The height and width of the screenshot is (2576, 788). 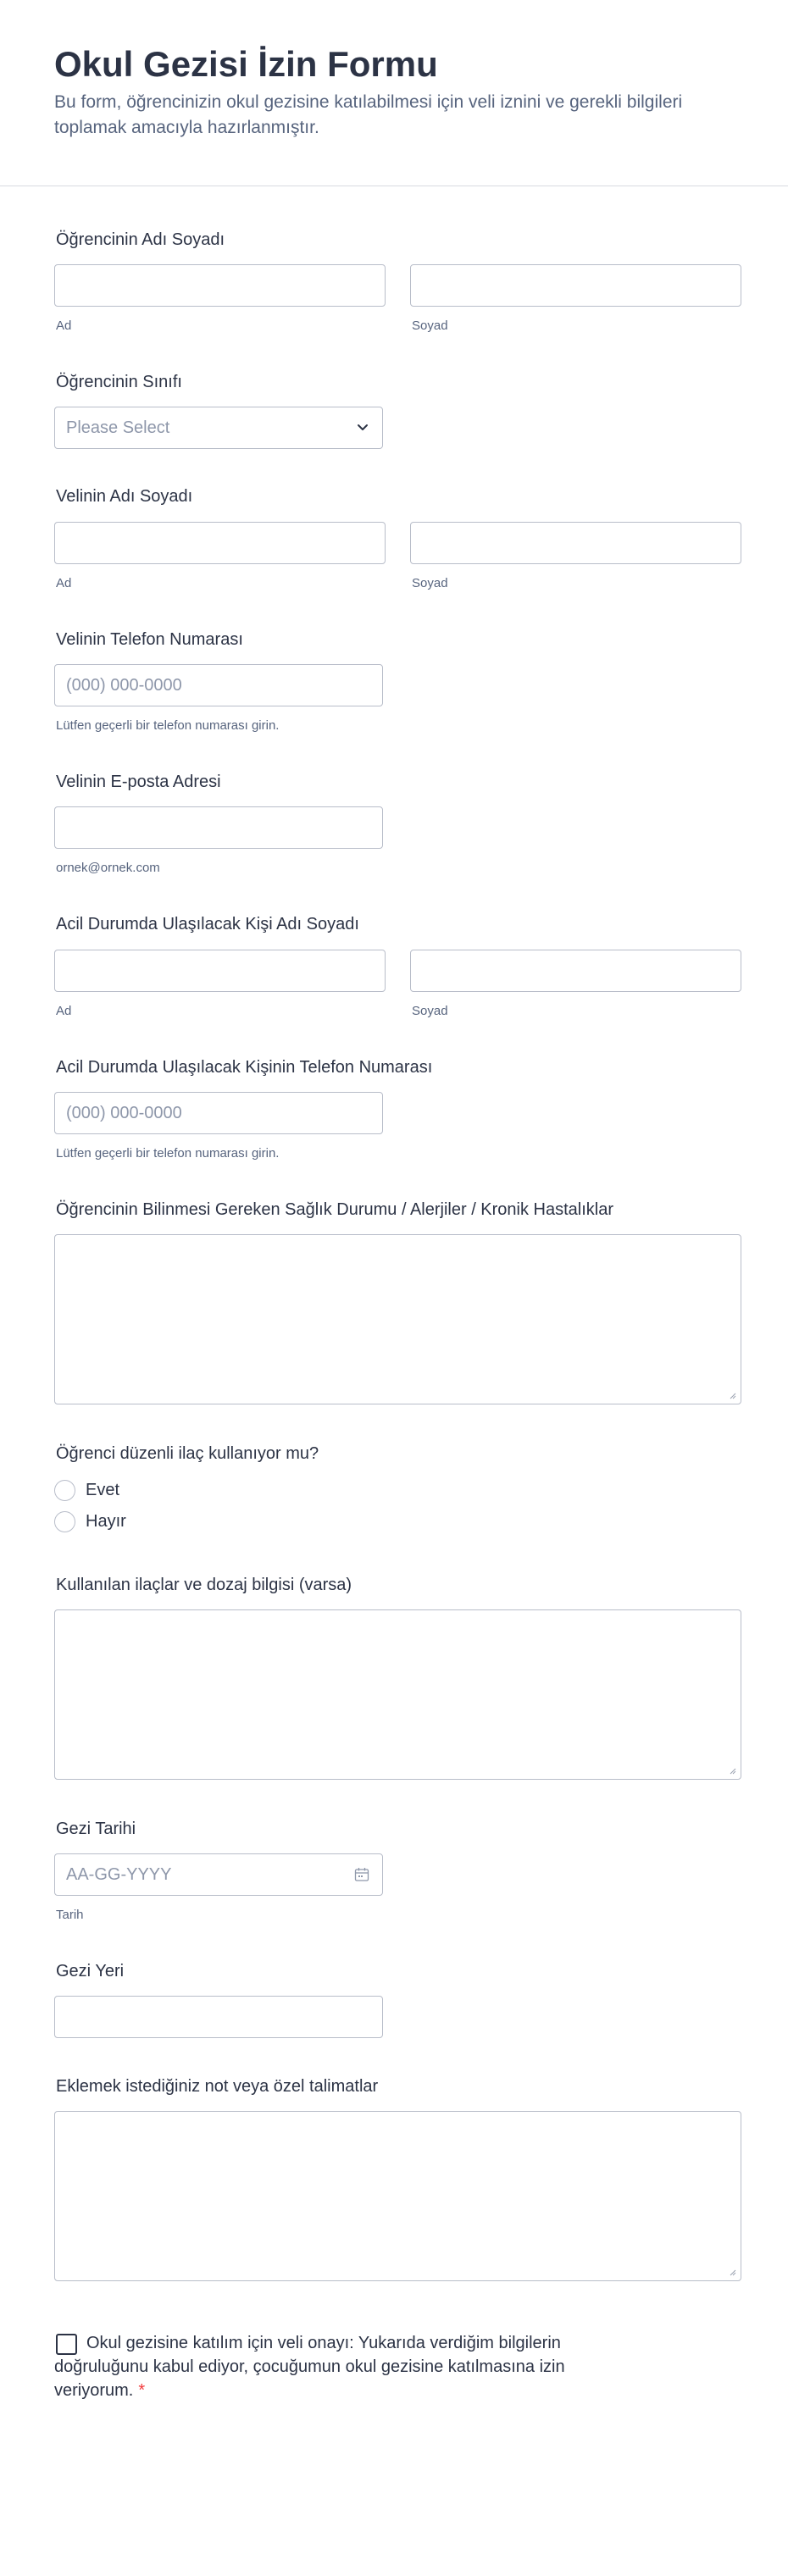 What do you see at coordinates (108, 868) in the screenshot?
I see `parent-email-sublabel: ornek@ornek.com` at bounding box center [108, 868].